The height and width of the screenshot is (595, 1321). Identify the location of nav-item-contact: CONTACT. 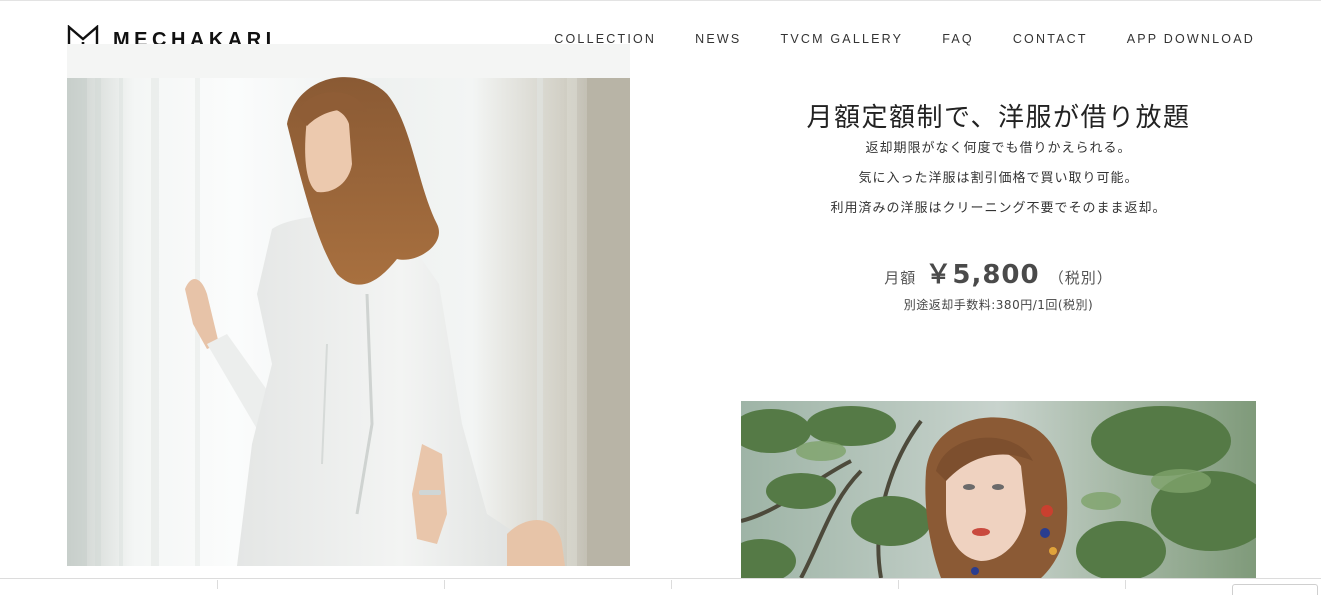
(1050, 39).